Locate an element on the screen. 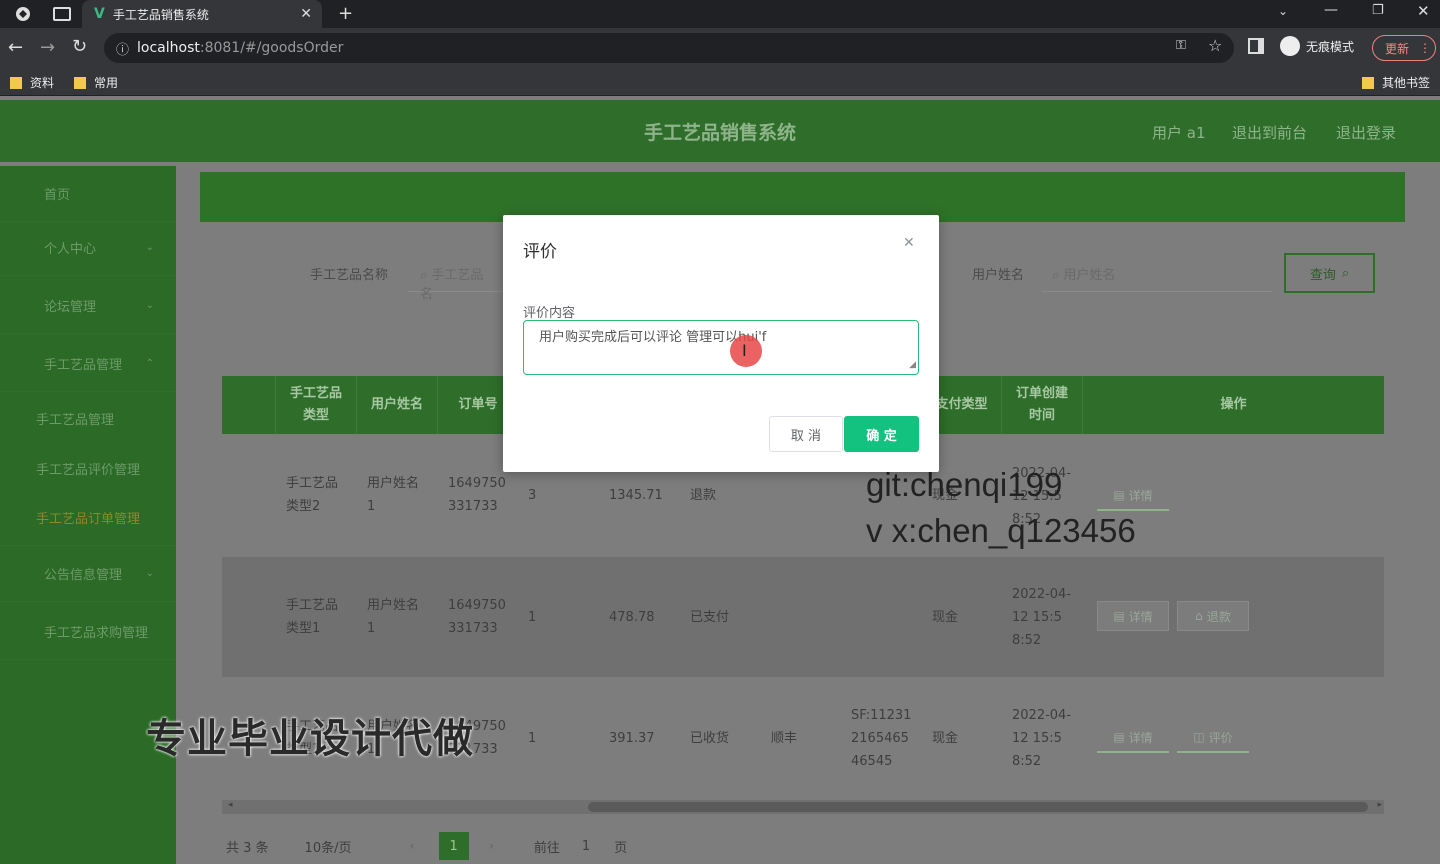  sidebar-item-label: 公告信息管理 is located at coordinates (83, 575).